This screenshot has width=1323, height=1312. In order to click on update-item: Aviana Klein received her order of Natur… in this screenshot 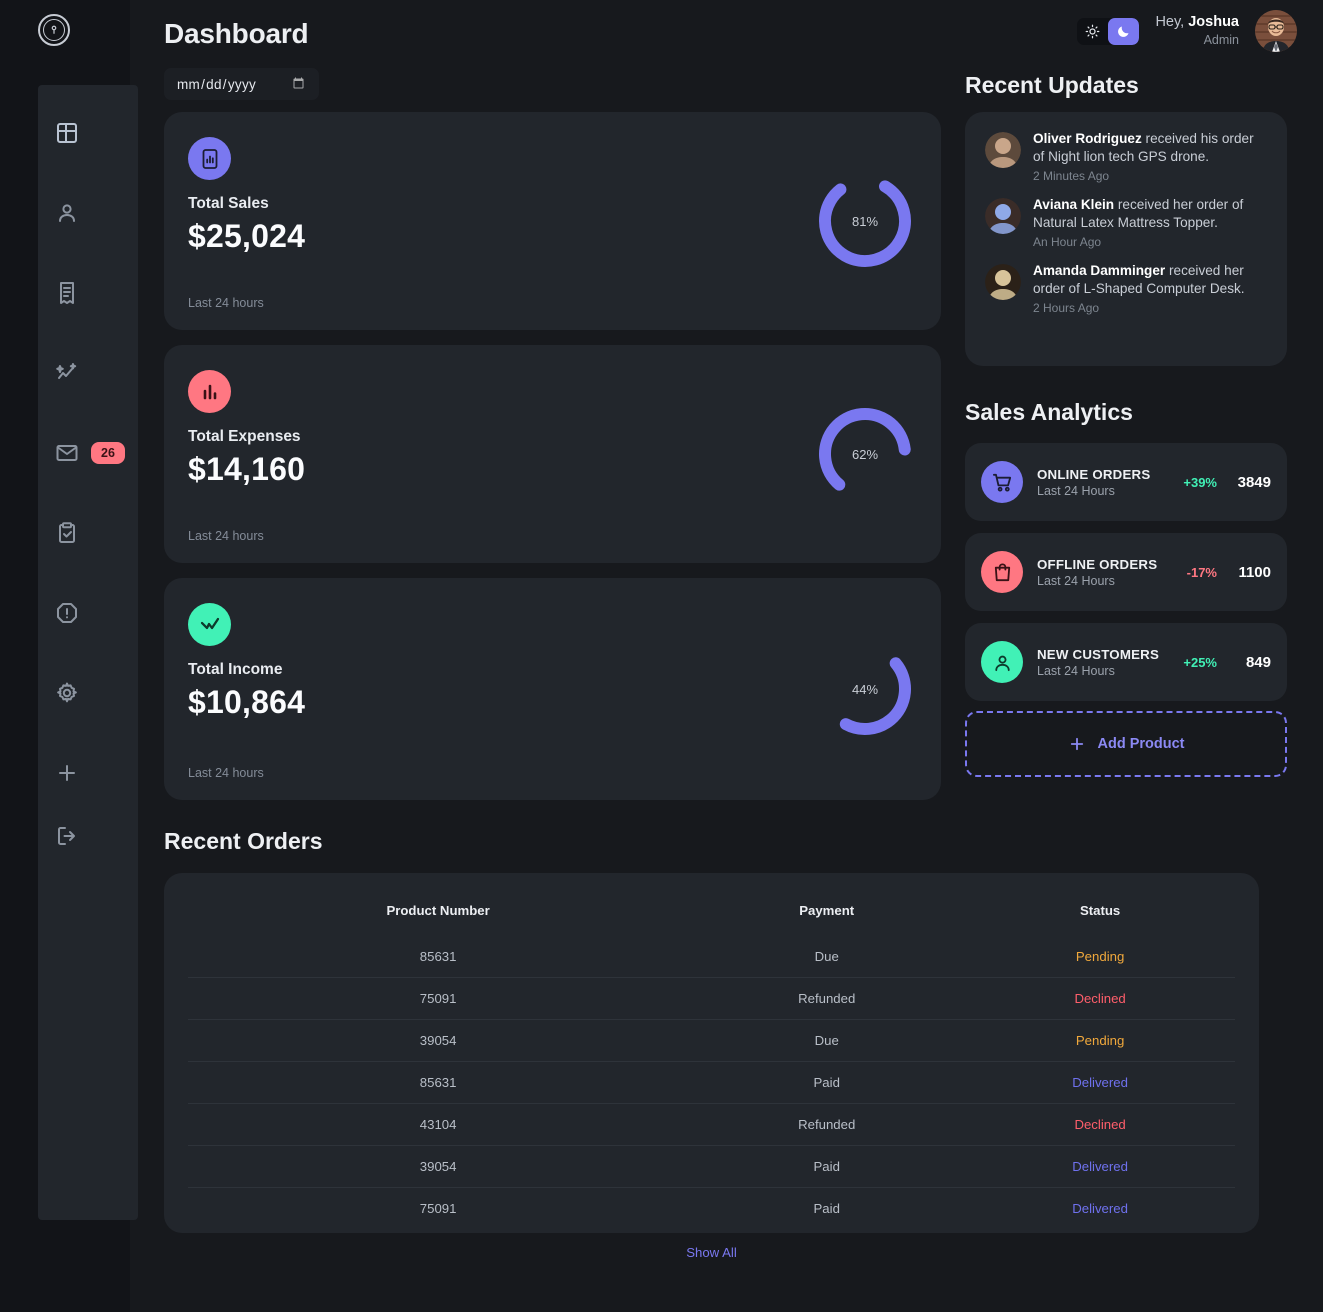, I will do `click(1126, 222)`.